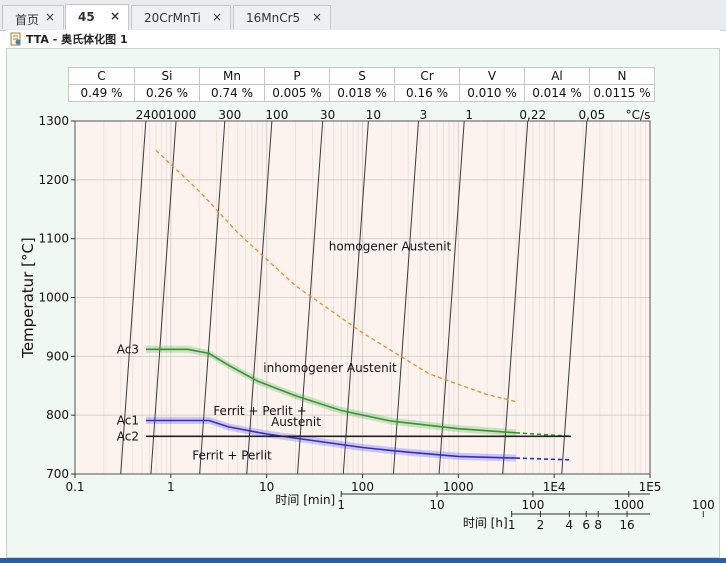 This screenshot has width=726, height=563. I want to click on hours-tick-label: 100, so click(703, 505).